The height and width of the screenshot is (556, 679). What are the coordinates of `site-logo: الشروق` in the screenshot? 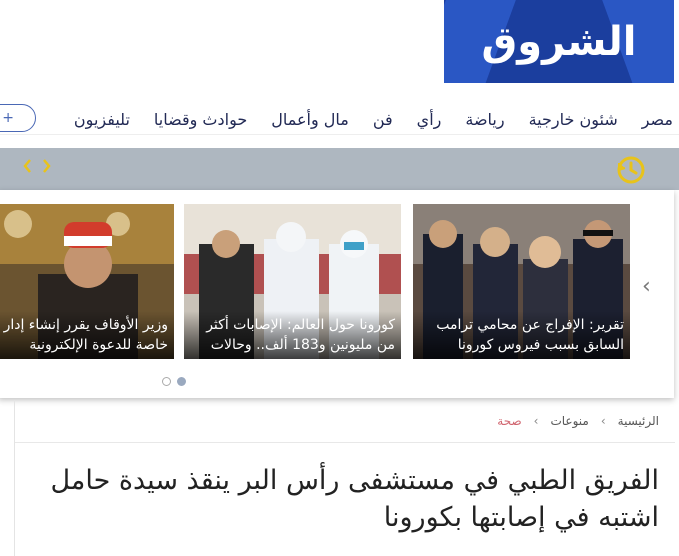 It's located at (559, 41).